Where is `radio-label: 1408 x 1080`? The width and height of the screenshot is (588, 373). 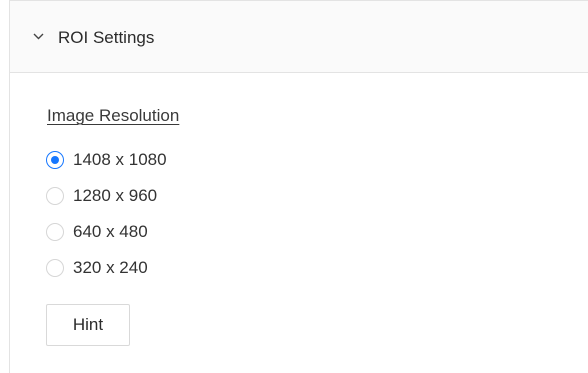 radio-label: 1408 x 1080 is located at coordinates (120, 159).